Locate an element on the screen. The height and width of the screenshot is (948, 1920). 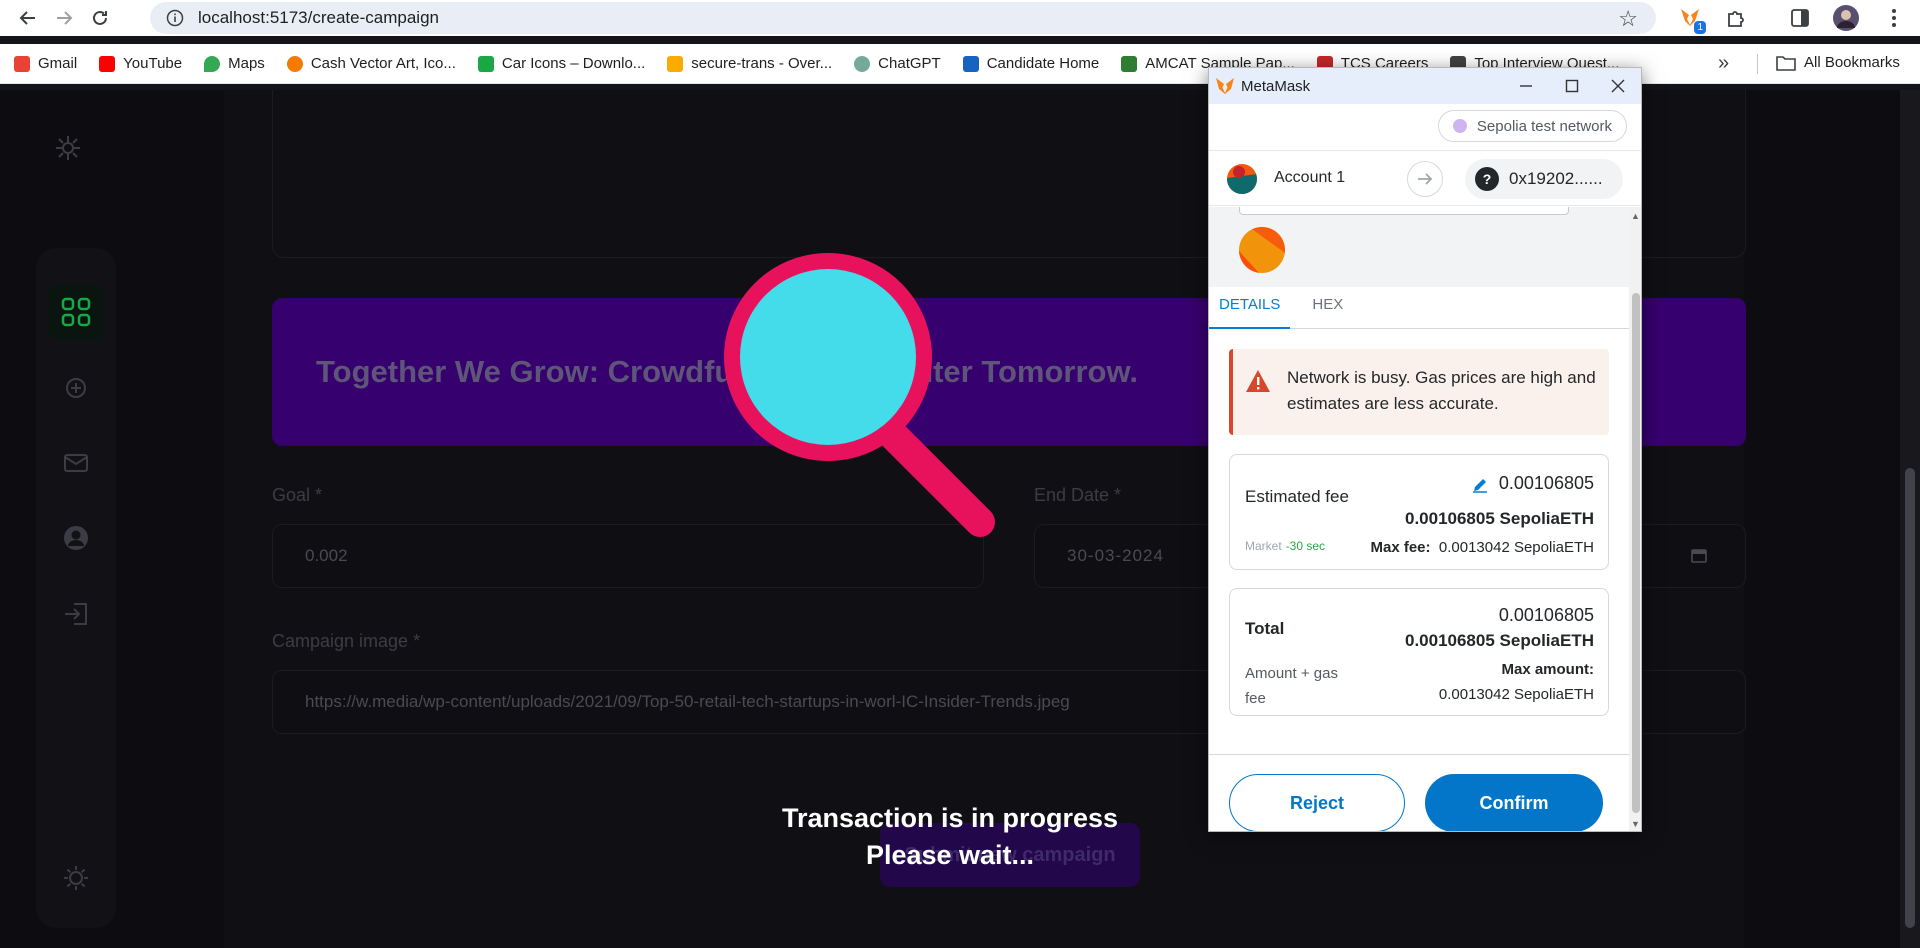
mail-icon is located at coordinates (76, 463).